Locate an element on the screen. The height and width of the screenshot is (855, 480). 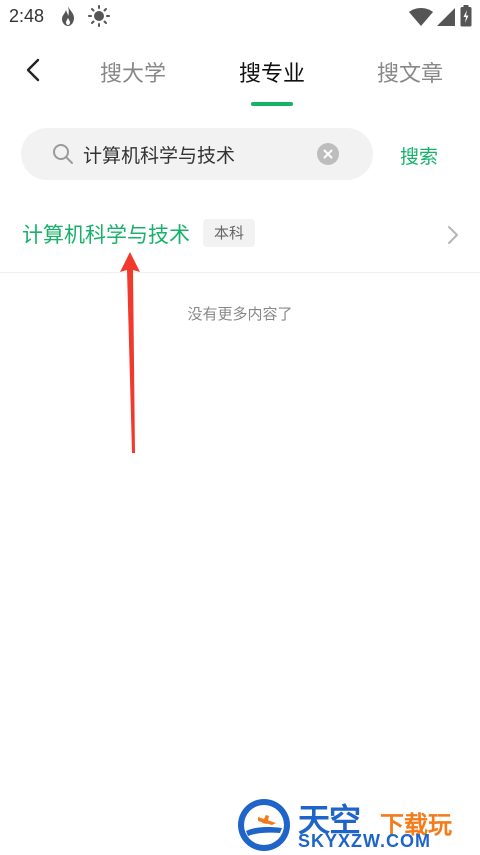
annotation-arrow is located at coordinates (130, 352).